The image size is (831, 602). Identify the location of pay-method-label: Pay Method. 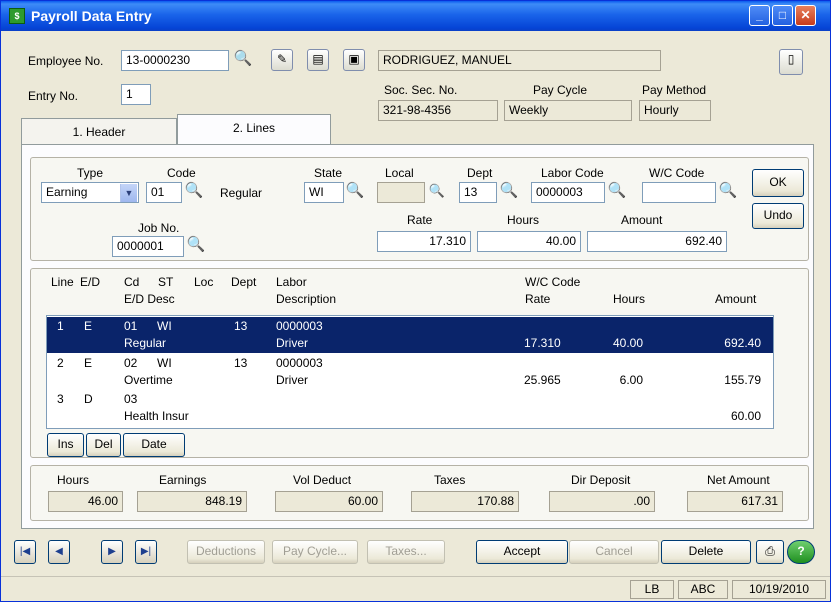
(674, 90).